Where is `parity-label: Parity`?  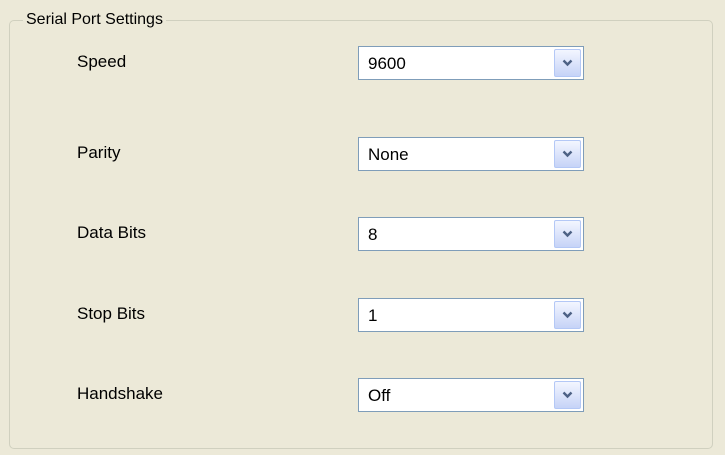
parity-label: Parity is located at coordinates (99, 152).